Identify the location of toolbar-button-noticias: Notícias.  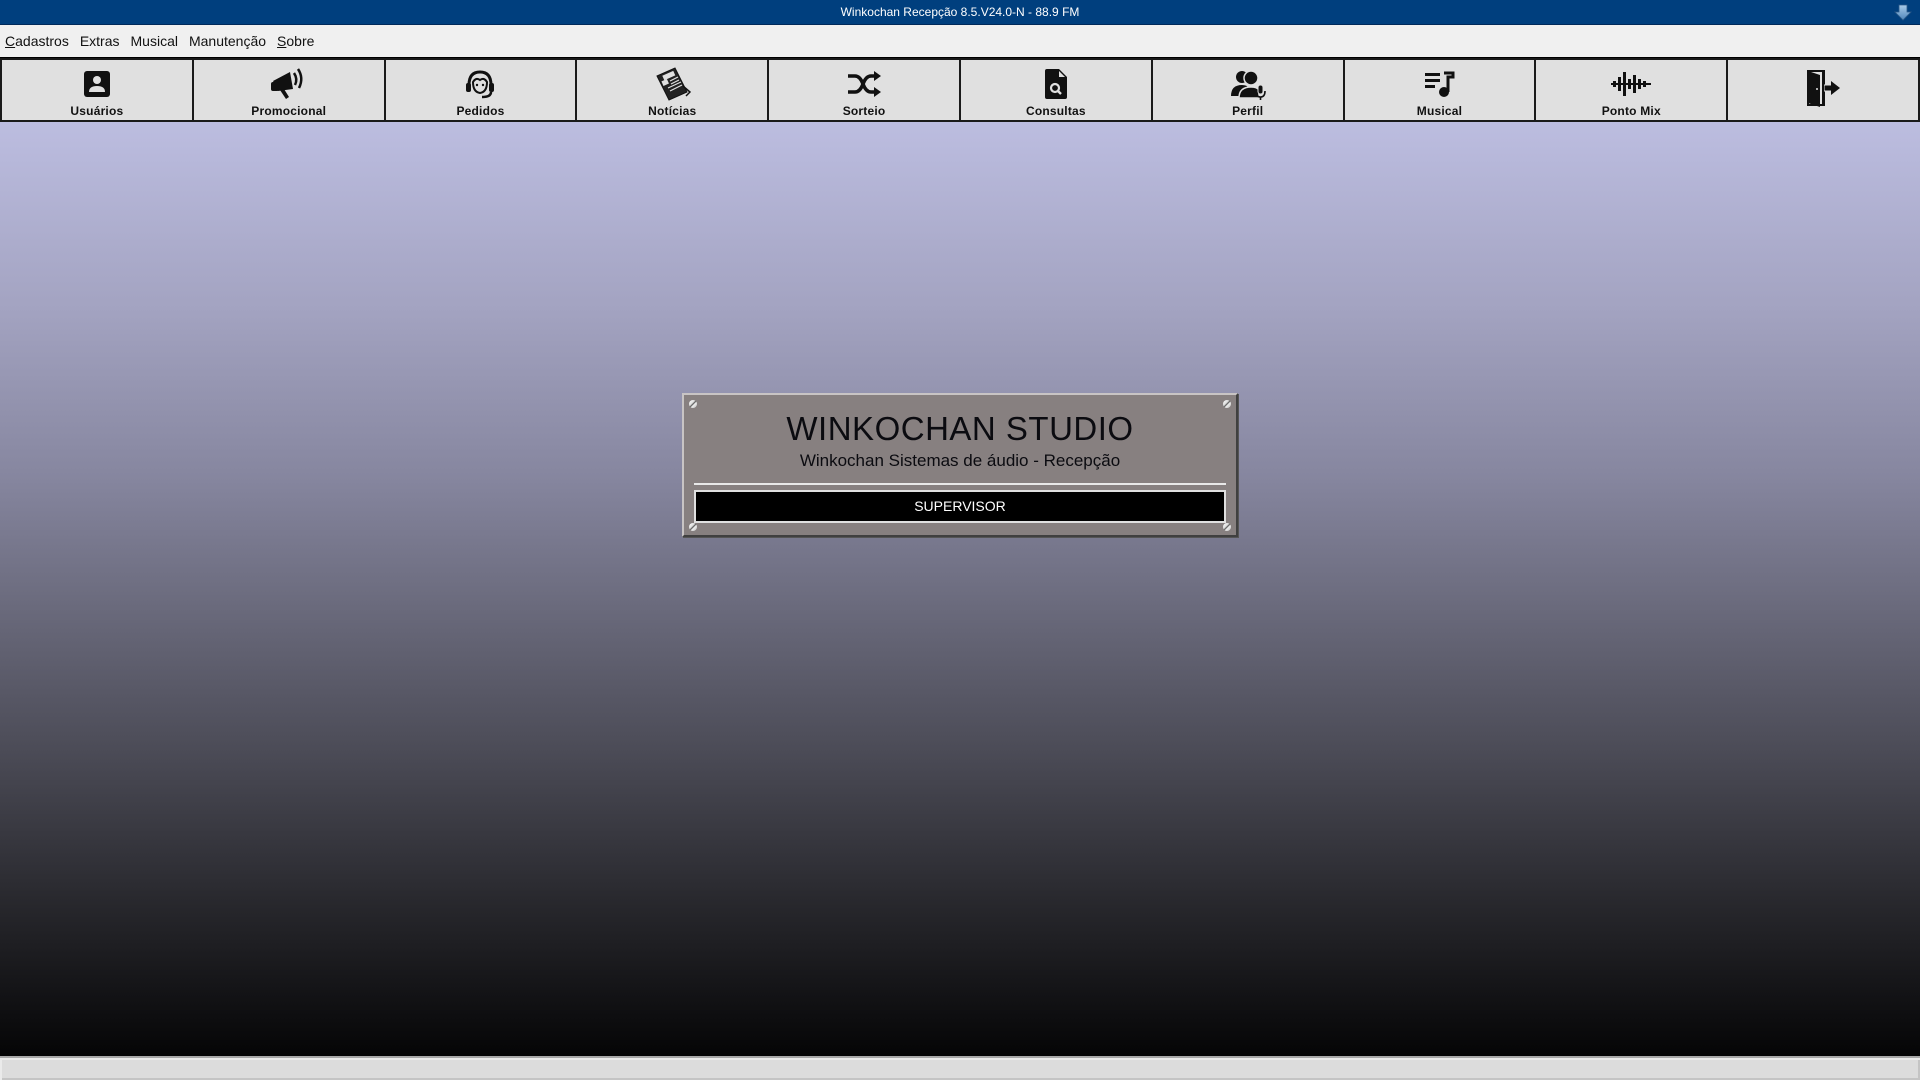
(672, 90).